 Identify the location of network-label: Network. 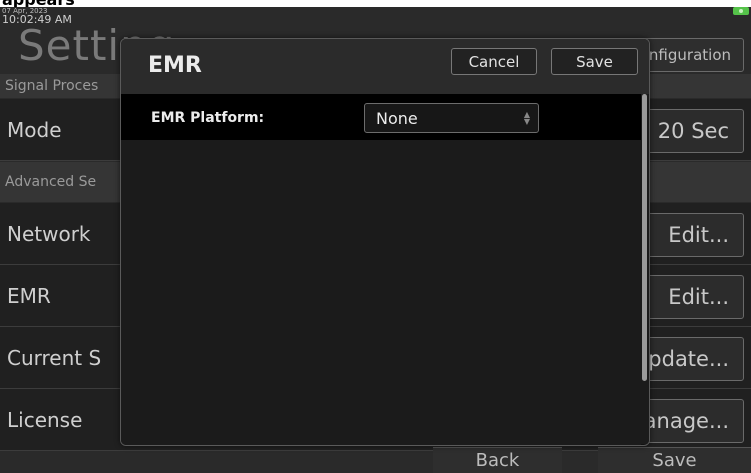
(49, 233).